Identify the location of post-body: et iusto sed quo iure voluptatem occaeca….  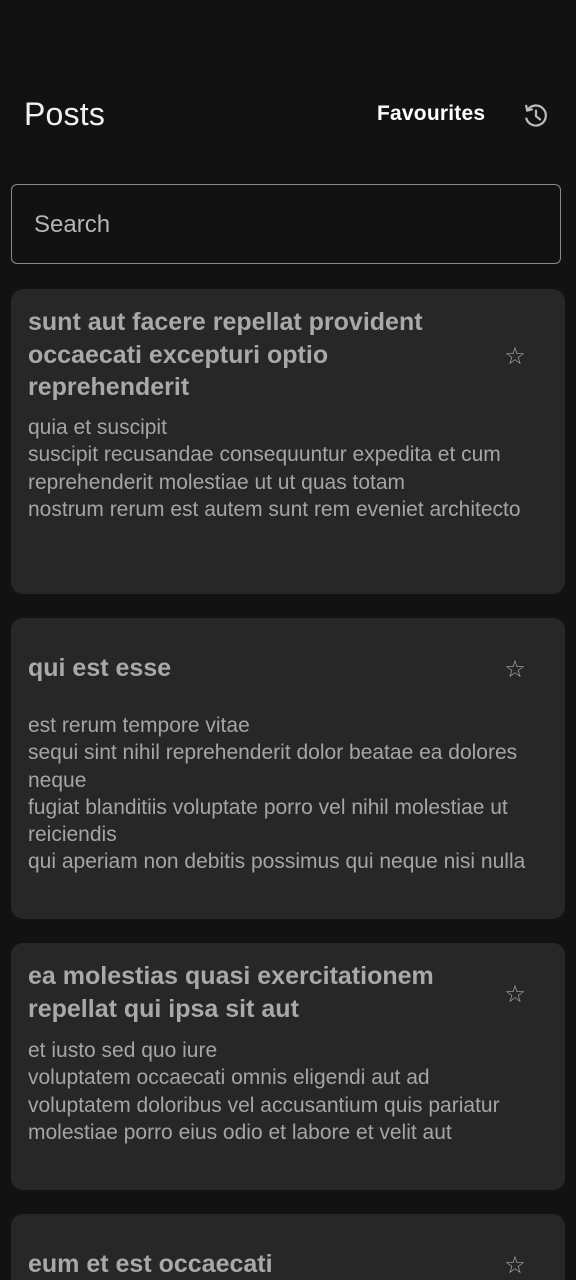
(264, 1091).